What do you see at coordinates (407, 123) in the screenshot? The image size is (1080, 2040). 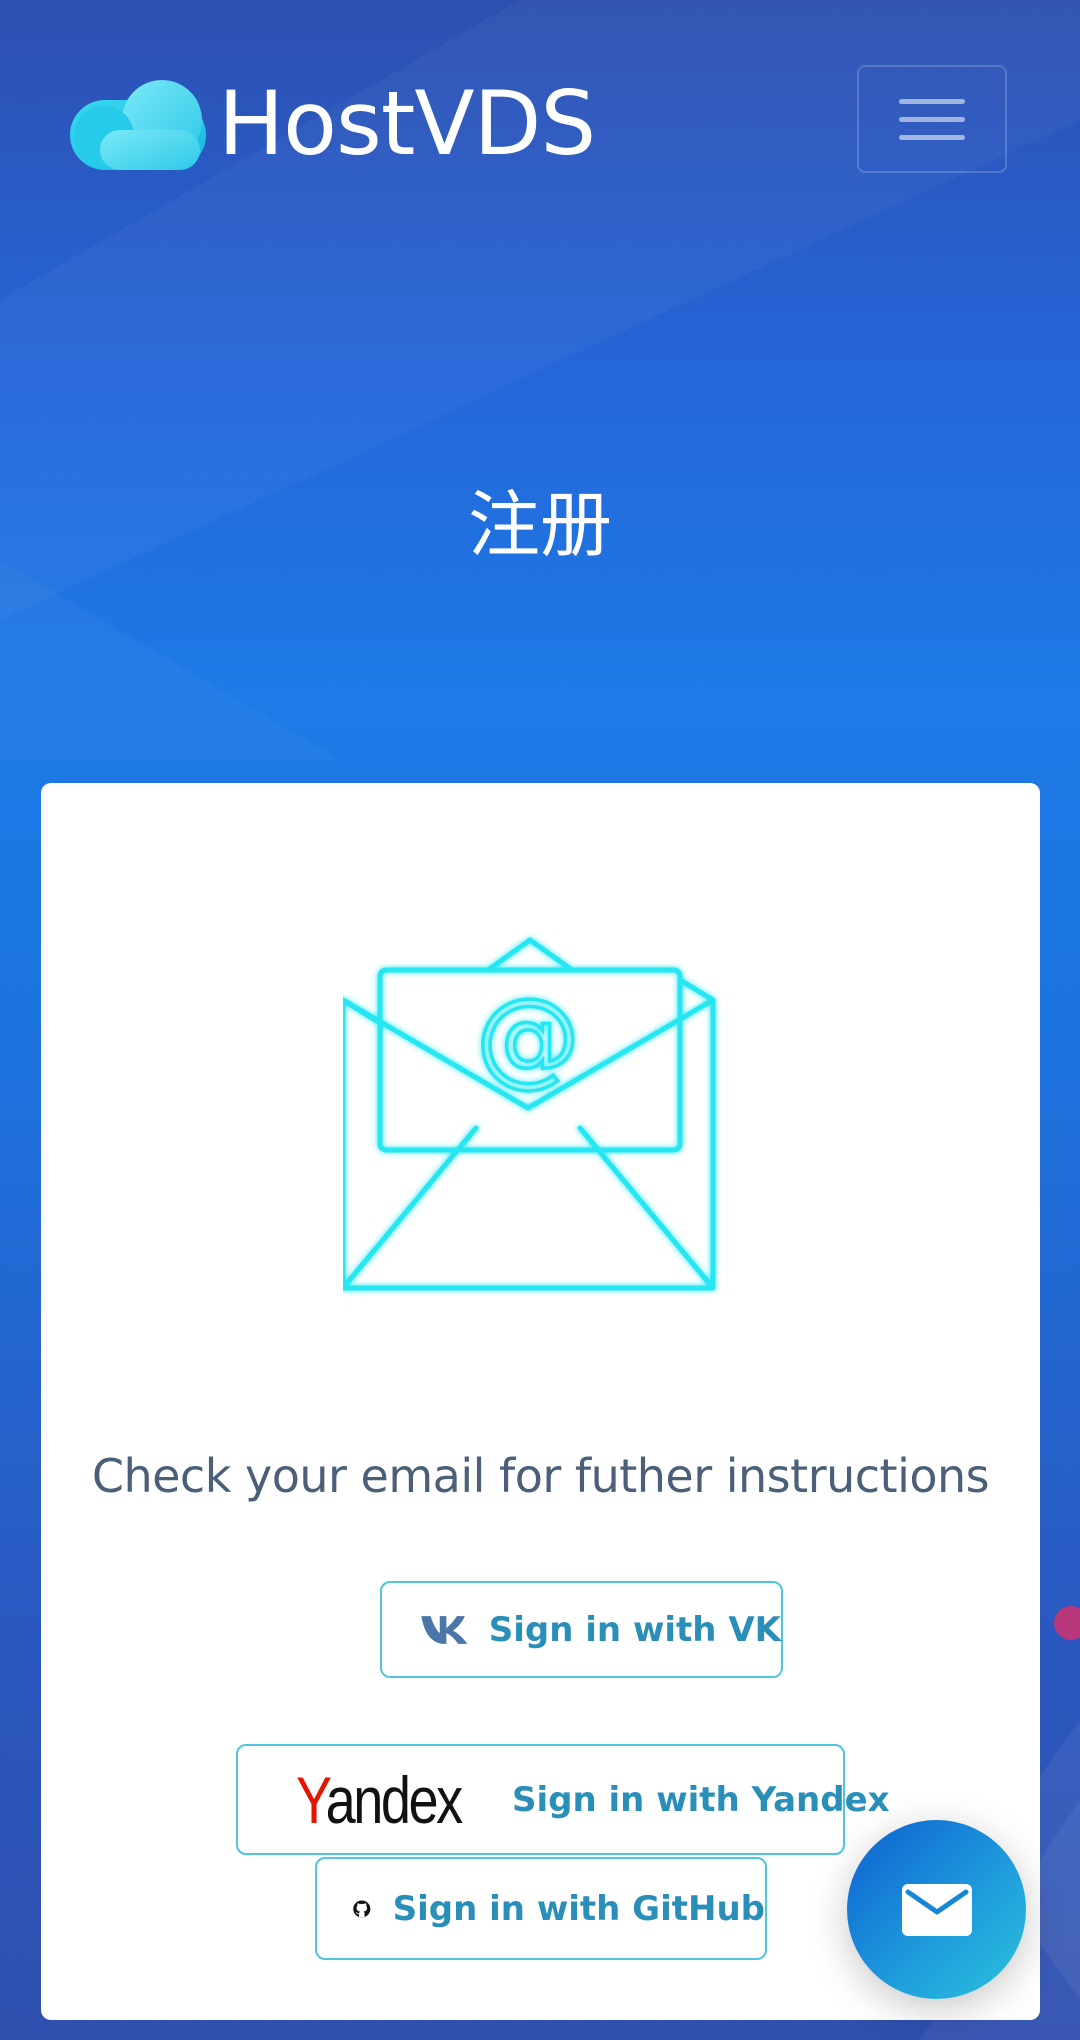 I see `brand-name: HostVDS` at bounding box center [407, 123].